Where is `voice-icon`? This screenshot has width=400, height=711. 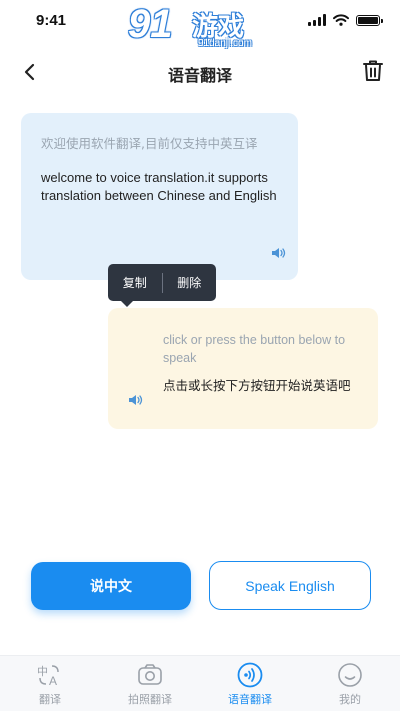 voice-icon is located at coordinates (250, 675).